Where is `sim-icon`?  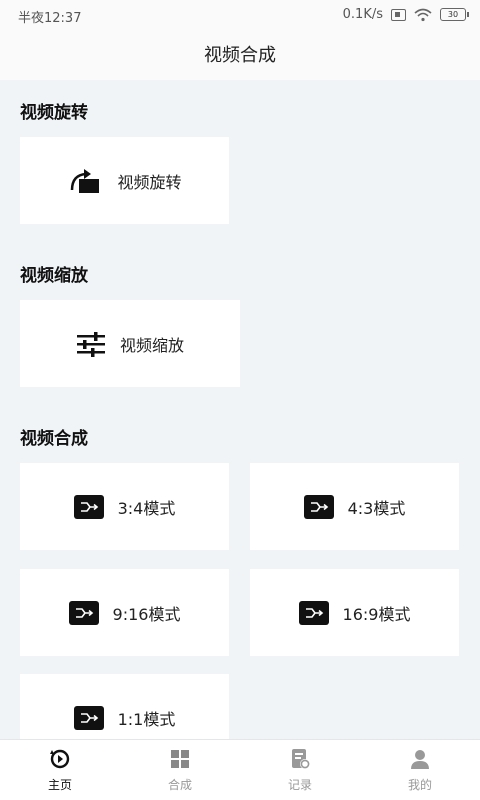 sim-icon is located at coordinates (398, 14).